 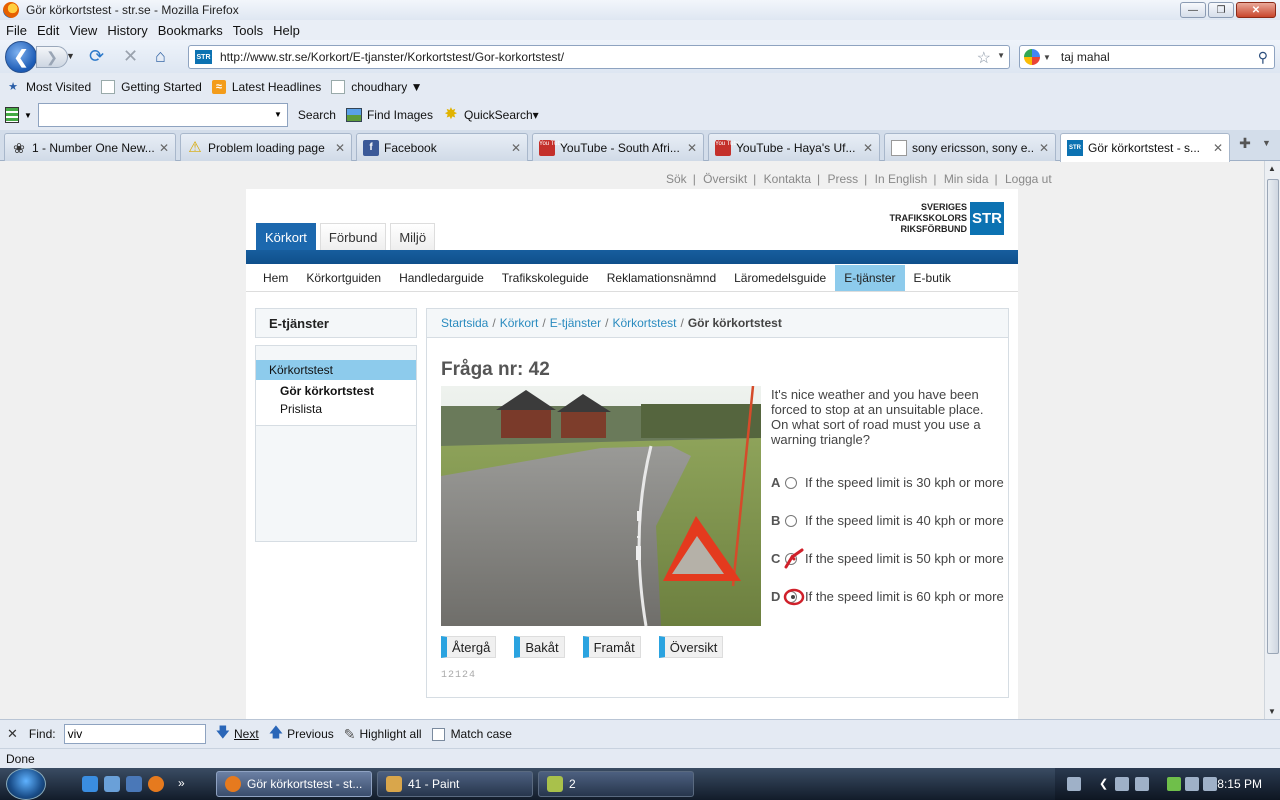 What do you see at coordinates (676, 179) in the screenshot?
I see `link-sok: Sök` at bounding box center [676, 179].